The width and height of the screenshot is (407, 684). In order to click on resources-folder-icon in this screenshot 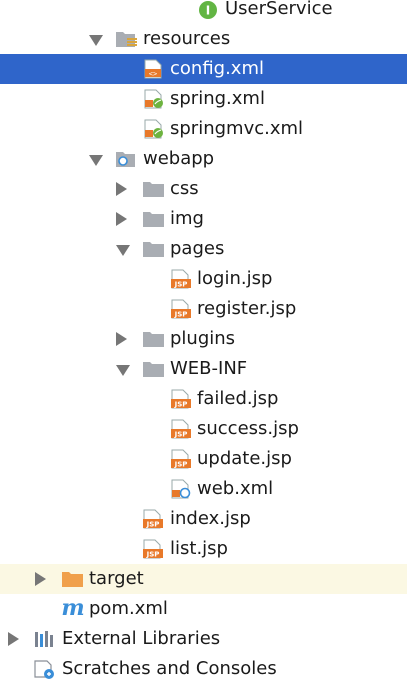, I will do `click(126, 39)`.